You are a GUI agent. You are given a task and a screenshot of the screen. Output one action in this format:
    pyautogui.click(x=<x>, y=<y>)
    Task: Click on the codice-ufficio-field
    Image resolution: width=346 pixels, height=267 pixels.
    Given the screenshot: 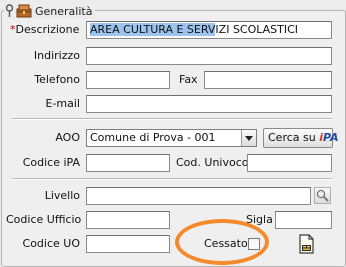 What is the action you would take?
    pyautogui.click(x=128, y=220)
    